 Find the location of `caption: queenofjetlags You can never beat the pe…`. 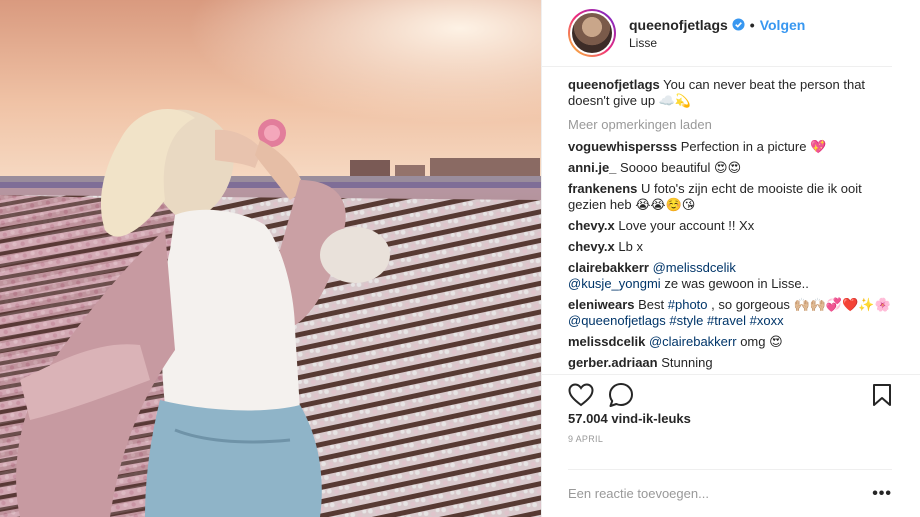

caption: queenofjetlags You can never beat the pe… is located at coordinates (730, 93).